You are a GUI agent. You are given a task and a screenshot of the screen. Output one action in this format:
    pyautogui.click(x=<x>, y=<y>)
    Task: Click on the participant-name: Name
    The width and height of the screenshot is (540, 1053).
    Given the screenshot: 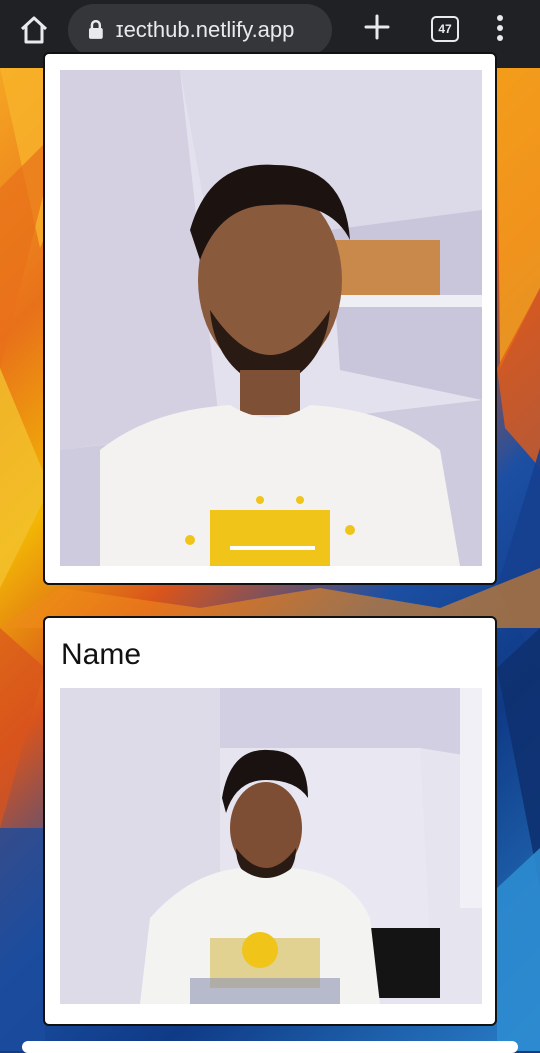 What is the action you would take?
    pyautogui.click(x=101, y=654)
    